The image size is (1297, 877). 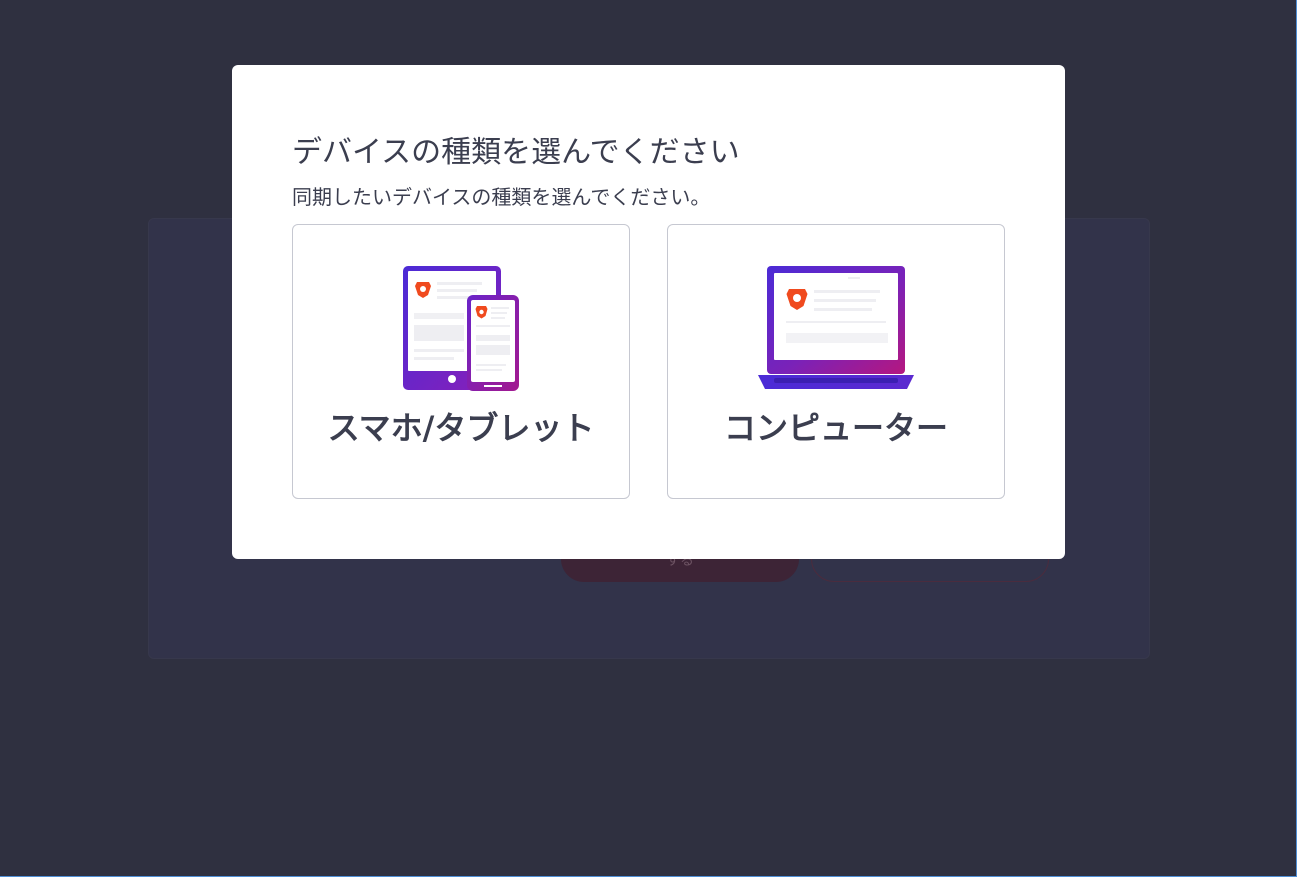 I want to click on computer-label: コンピューター, so click(x=835, y=428).